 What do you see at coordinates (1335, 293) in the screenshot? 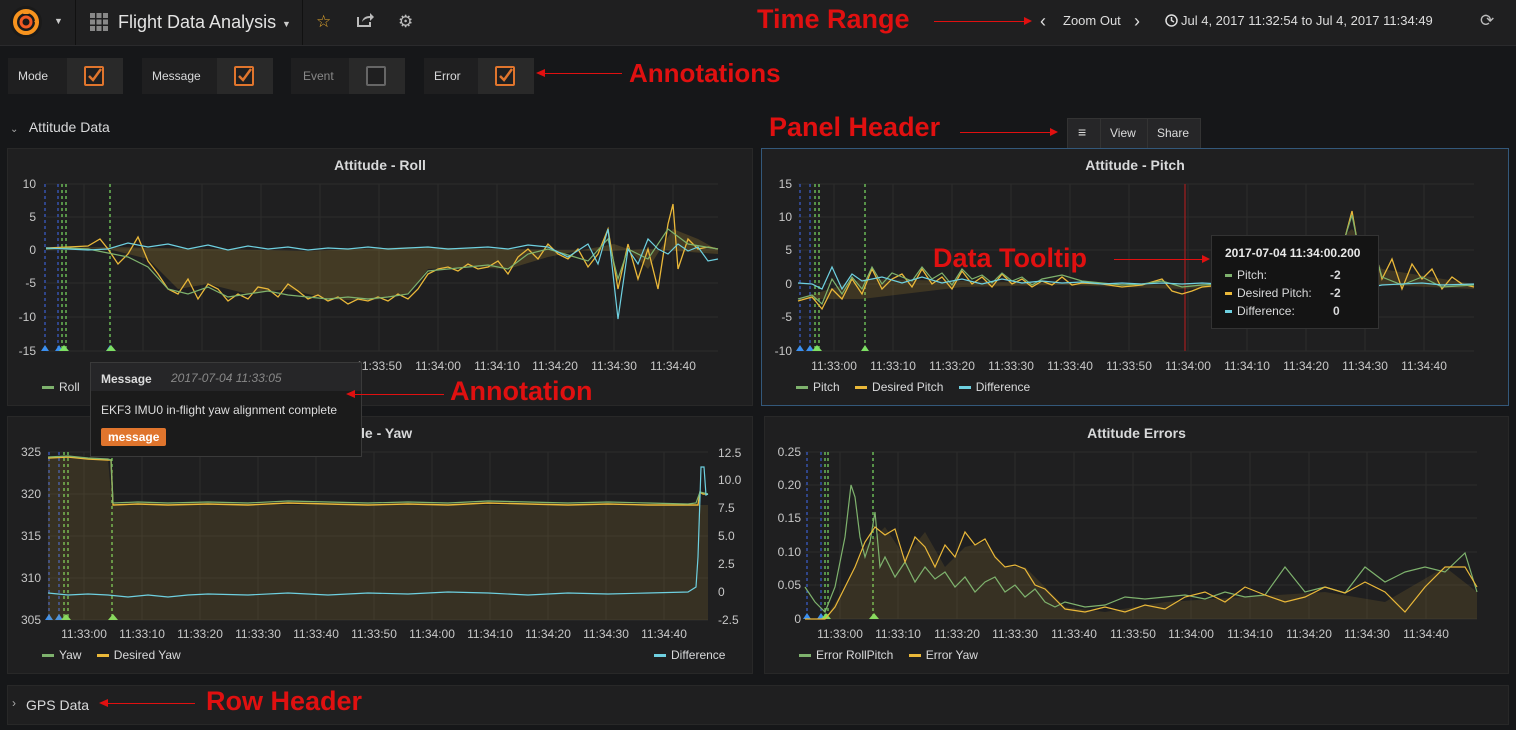
I see `tooltip-value: -2` at bounding box center [1335, 293].